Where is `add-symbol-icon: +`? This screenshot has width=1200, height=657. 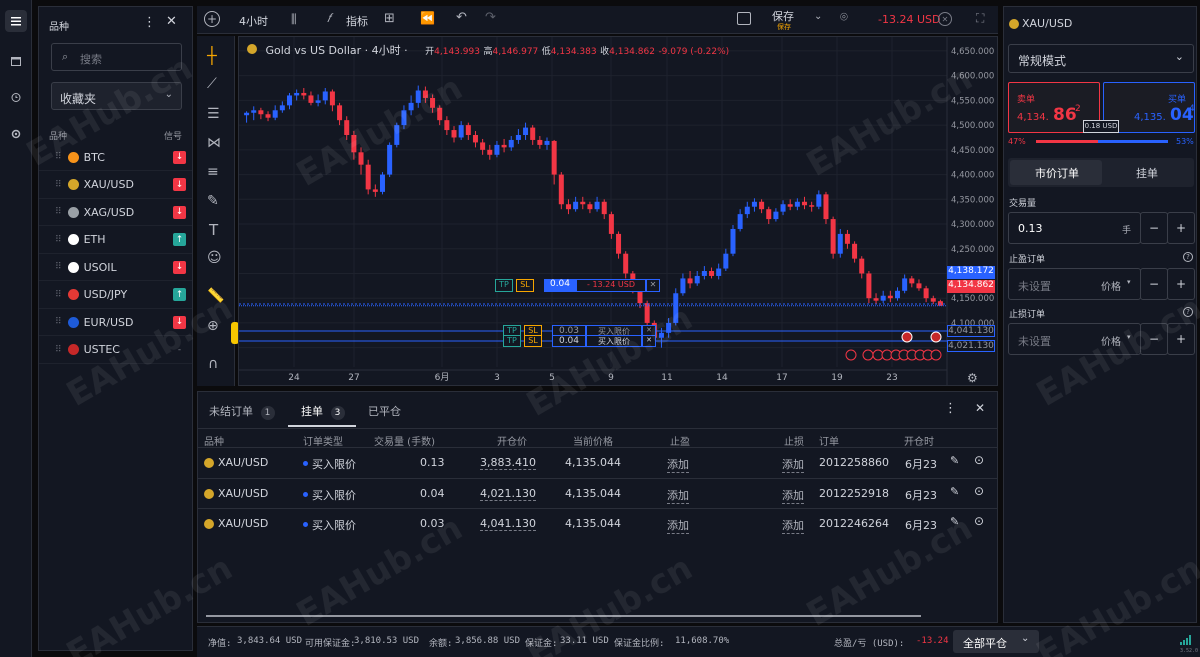
add-symbol-icon: + is located at coordinates (212, 19).